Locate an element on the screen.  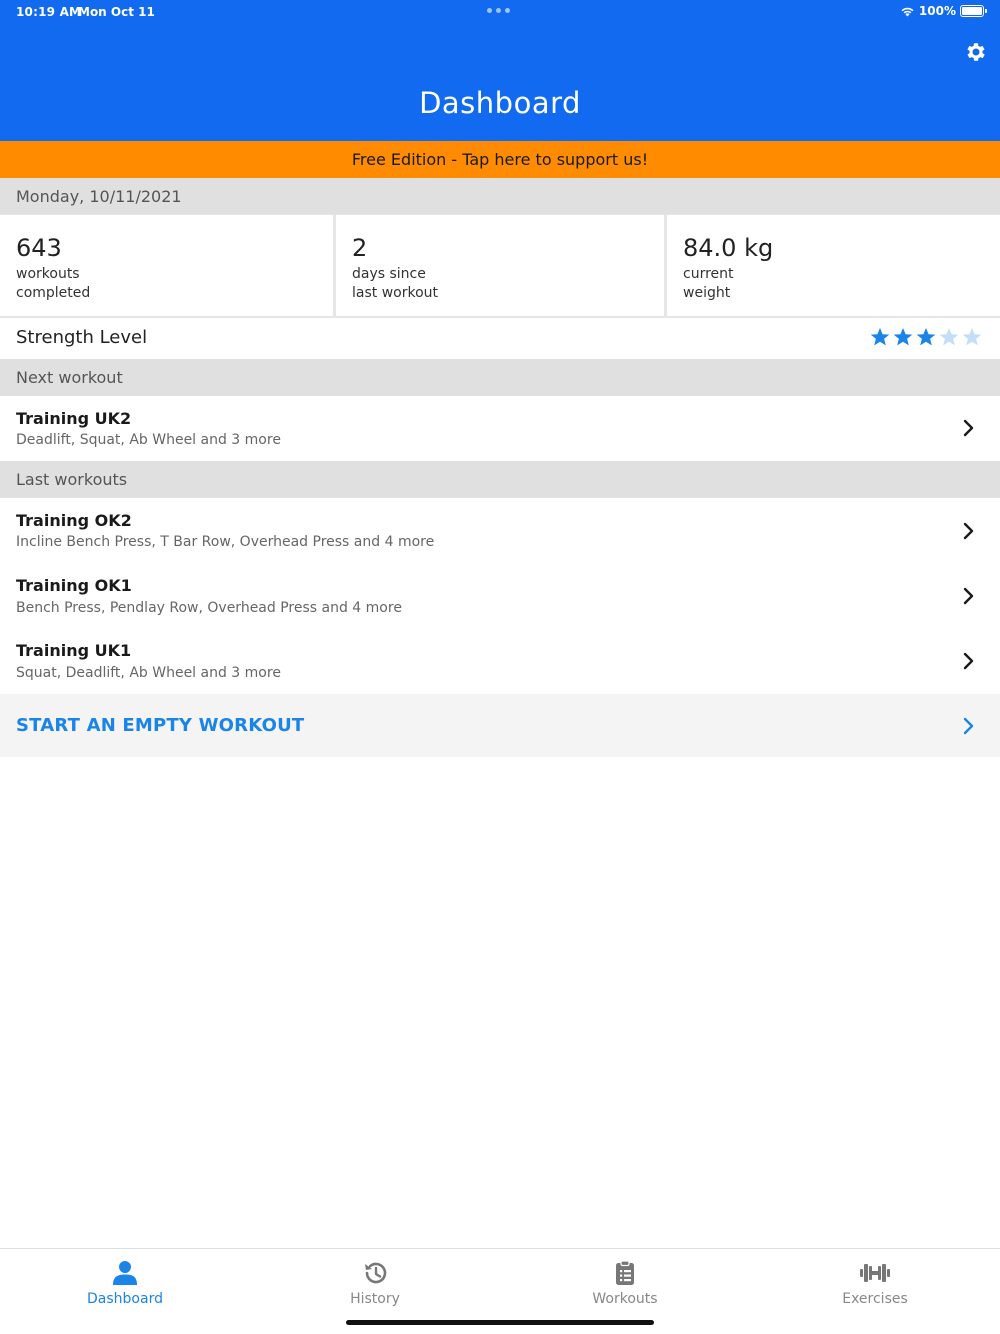
workout-title: Training UK2 is located at coordinates (74, 418).